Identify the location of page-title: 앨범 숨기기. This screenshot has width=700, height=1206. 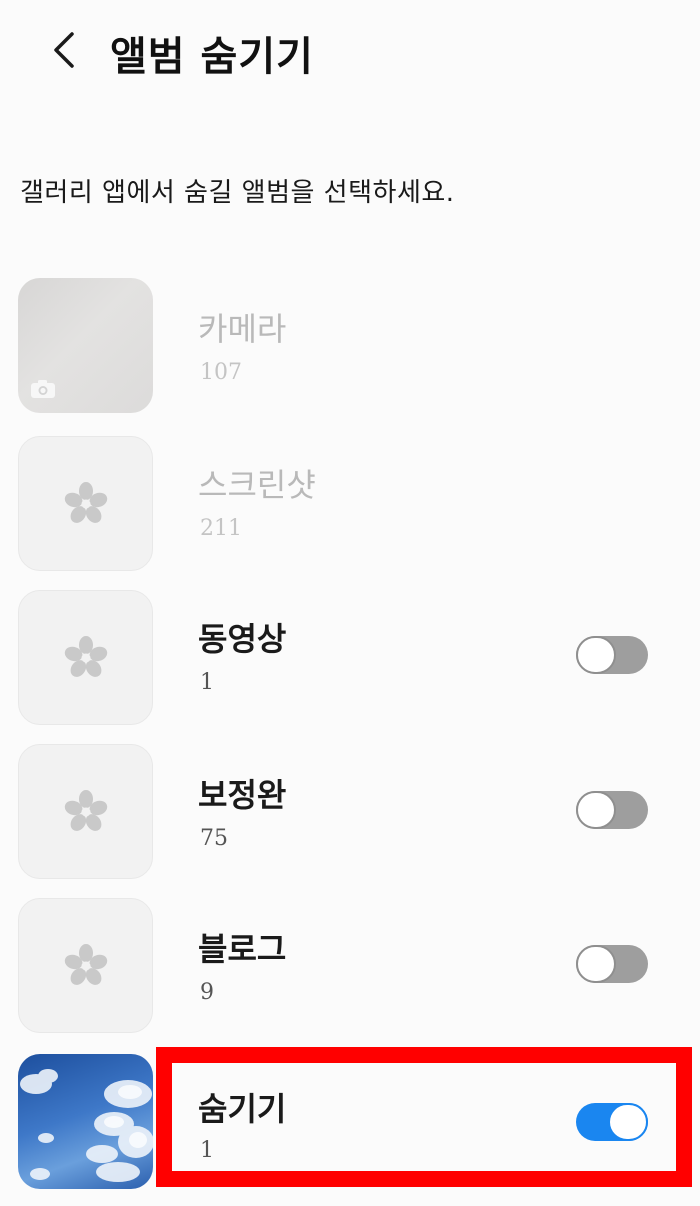
(212, 57).